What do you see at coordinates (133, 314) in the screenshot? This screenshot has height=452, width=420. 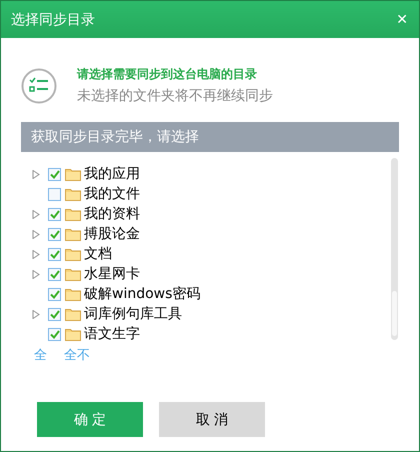 I see `folder-name: 词库例句库工具` at bounding box center [133, 314].